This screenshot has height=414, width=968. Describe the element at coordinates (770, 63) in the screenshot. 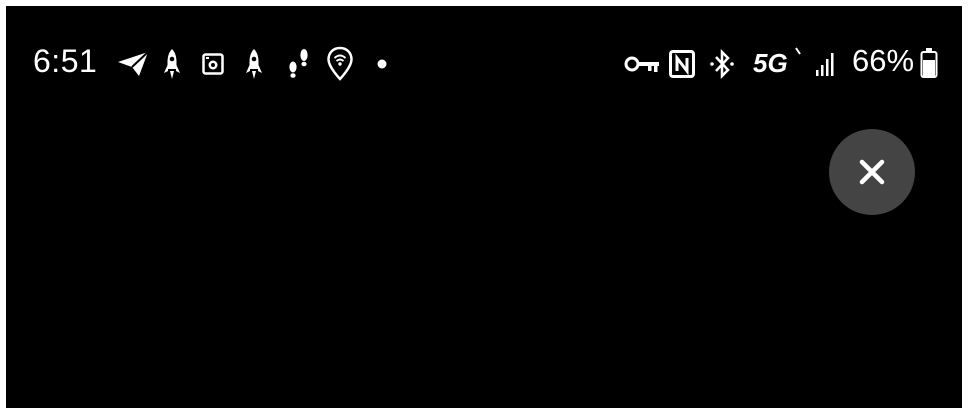

I see `network-type-label: 5G` at that location.